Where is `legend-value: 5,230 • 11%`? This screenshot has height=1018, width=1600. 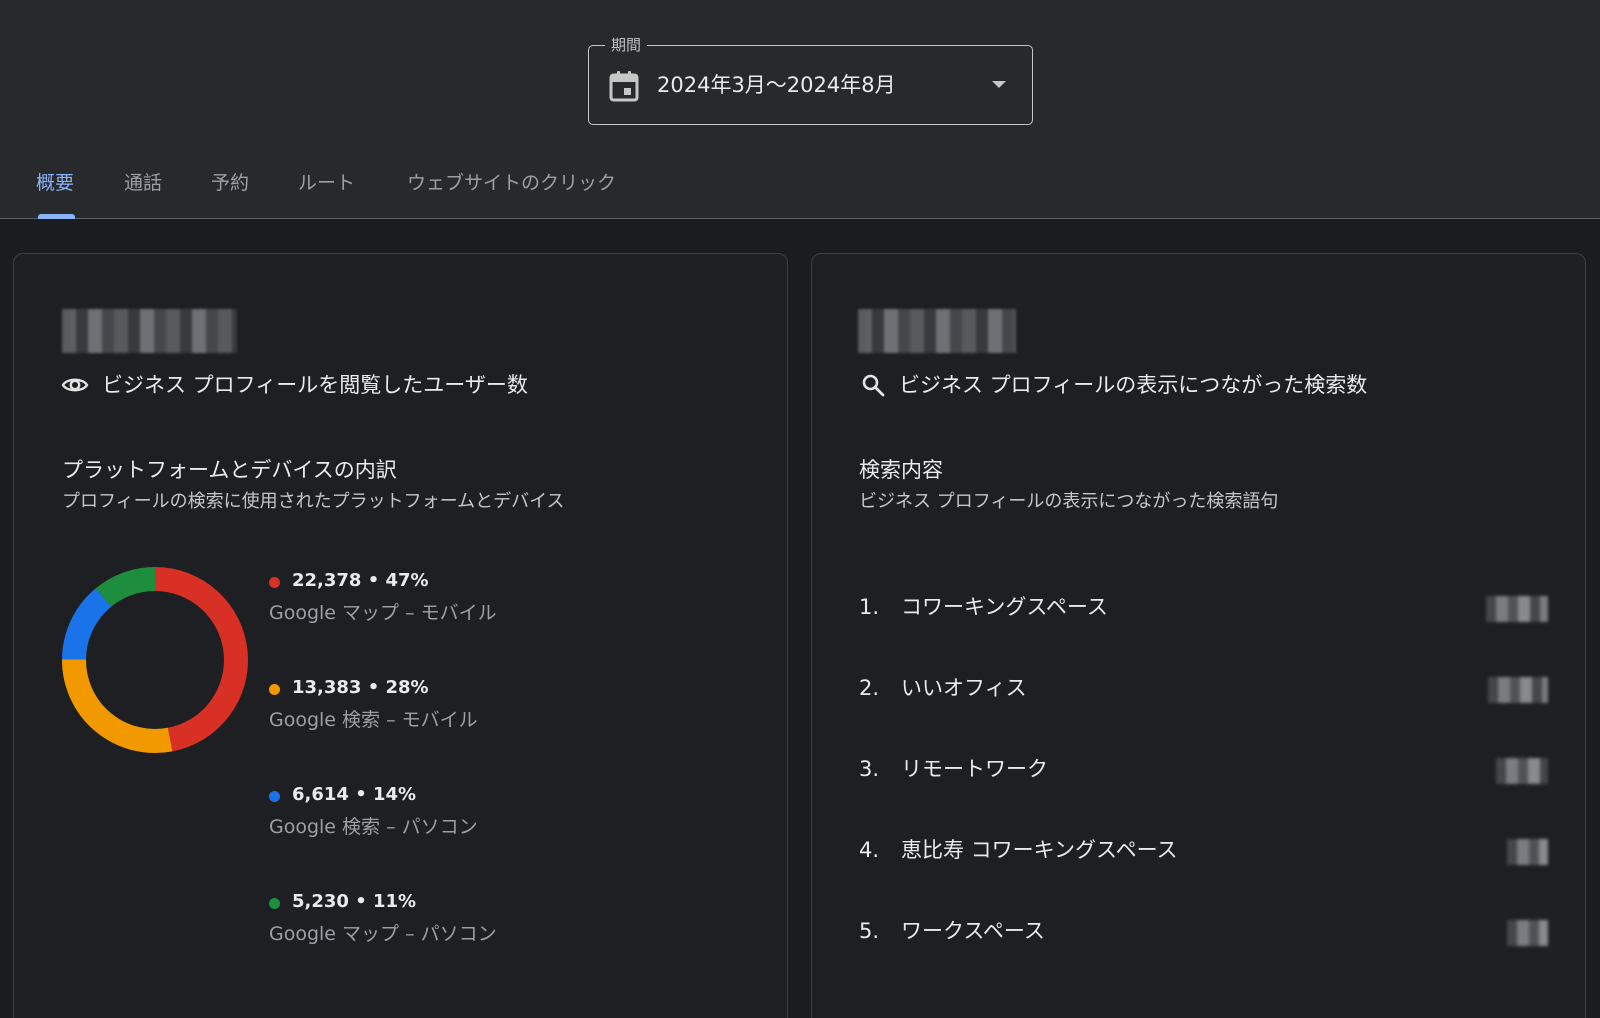
legend-value: 5,230 • 11% is located at coordinates (354, 901).